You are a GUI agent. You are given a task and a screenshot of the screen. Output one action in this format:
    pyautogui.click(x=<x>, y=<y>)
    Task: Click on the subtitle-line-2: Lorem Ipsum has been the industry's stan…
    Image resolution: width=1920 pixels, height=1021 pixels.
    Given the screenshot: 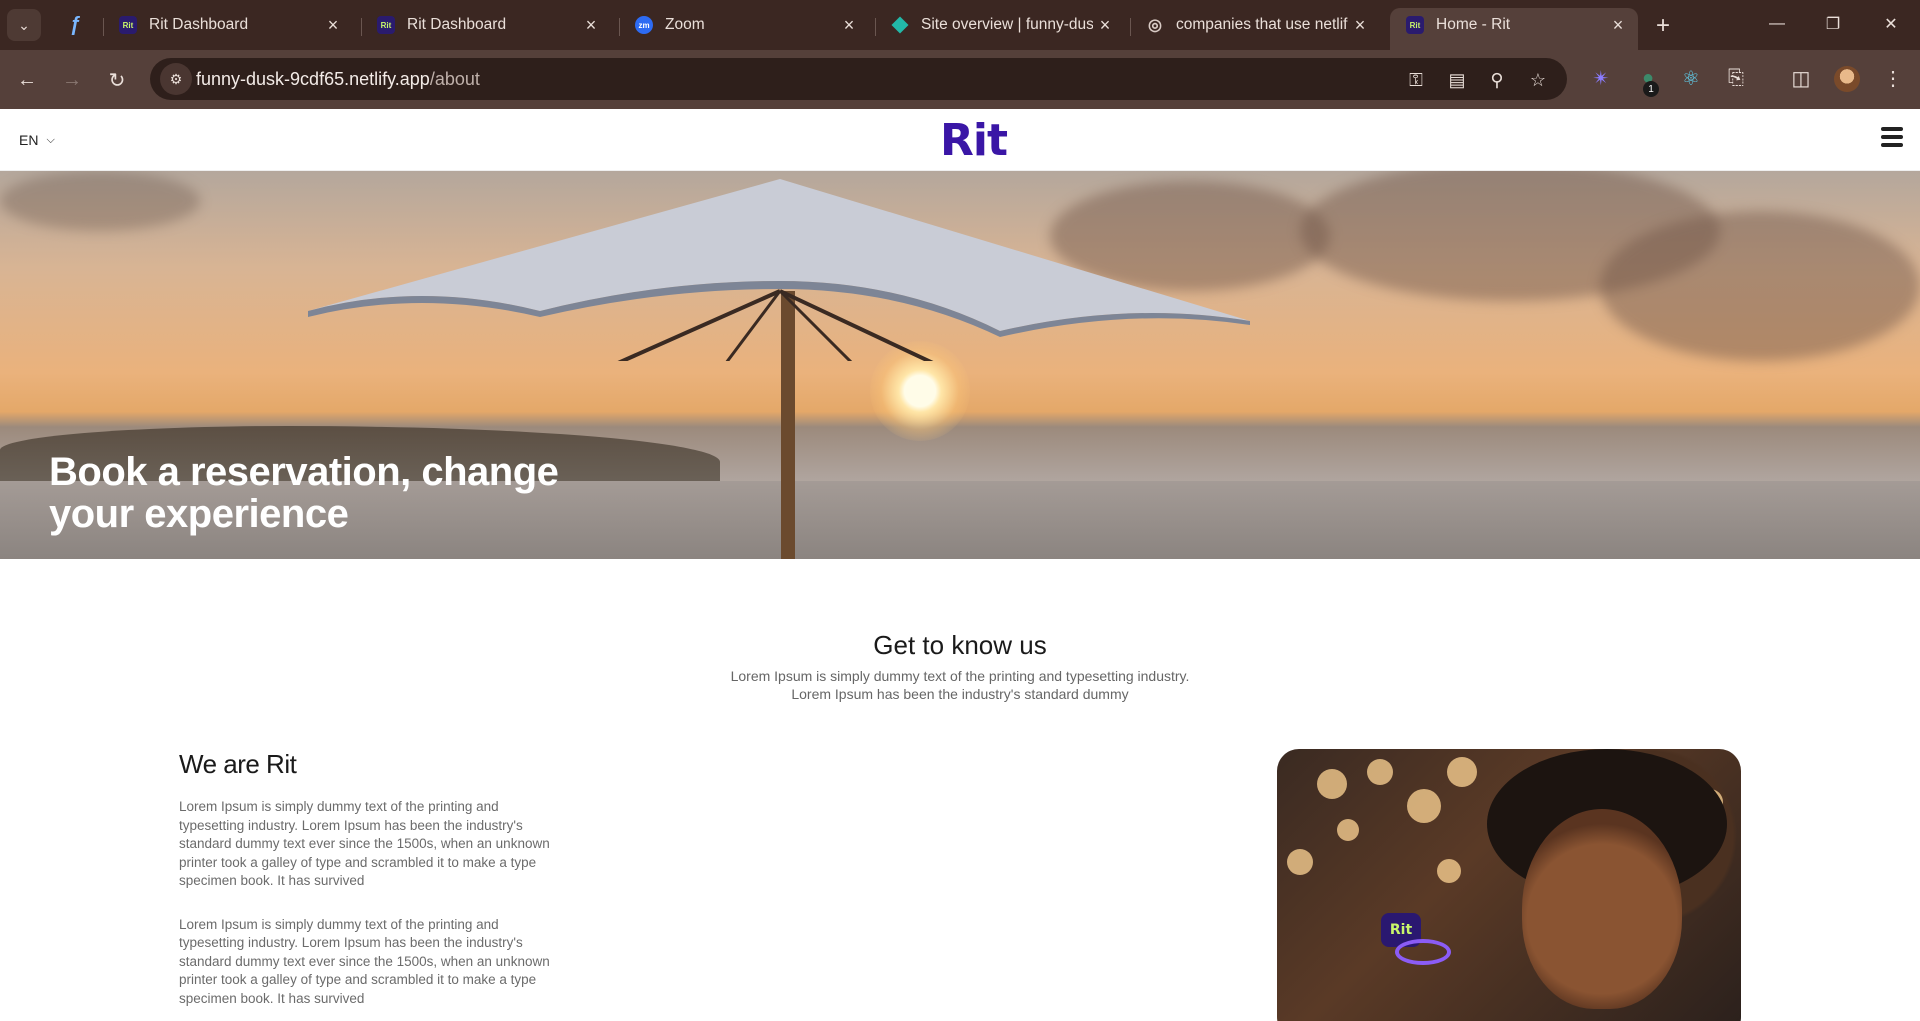 What is the action you would take?
    pyautogui.click(x=960, y=694)
    